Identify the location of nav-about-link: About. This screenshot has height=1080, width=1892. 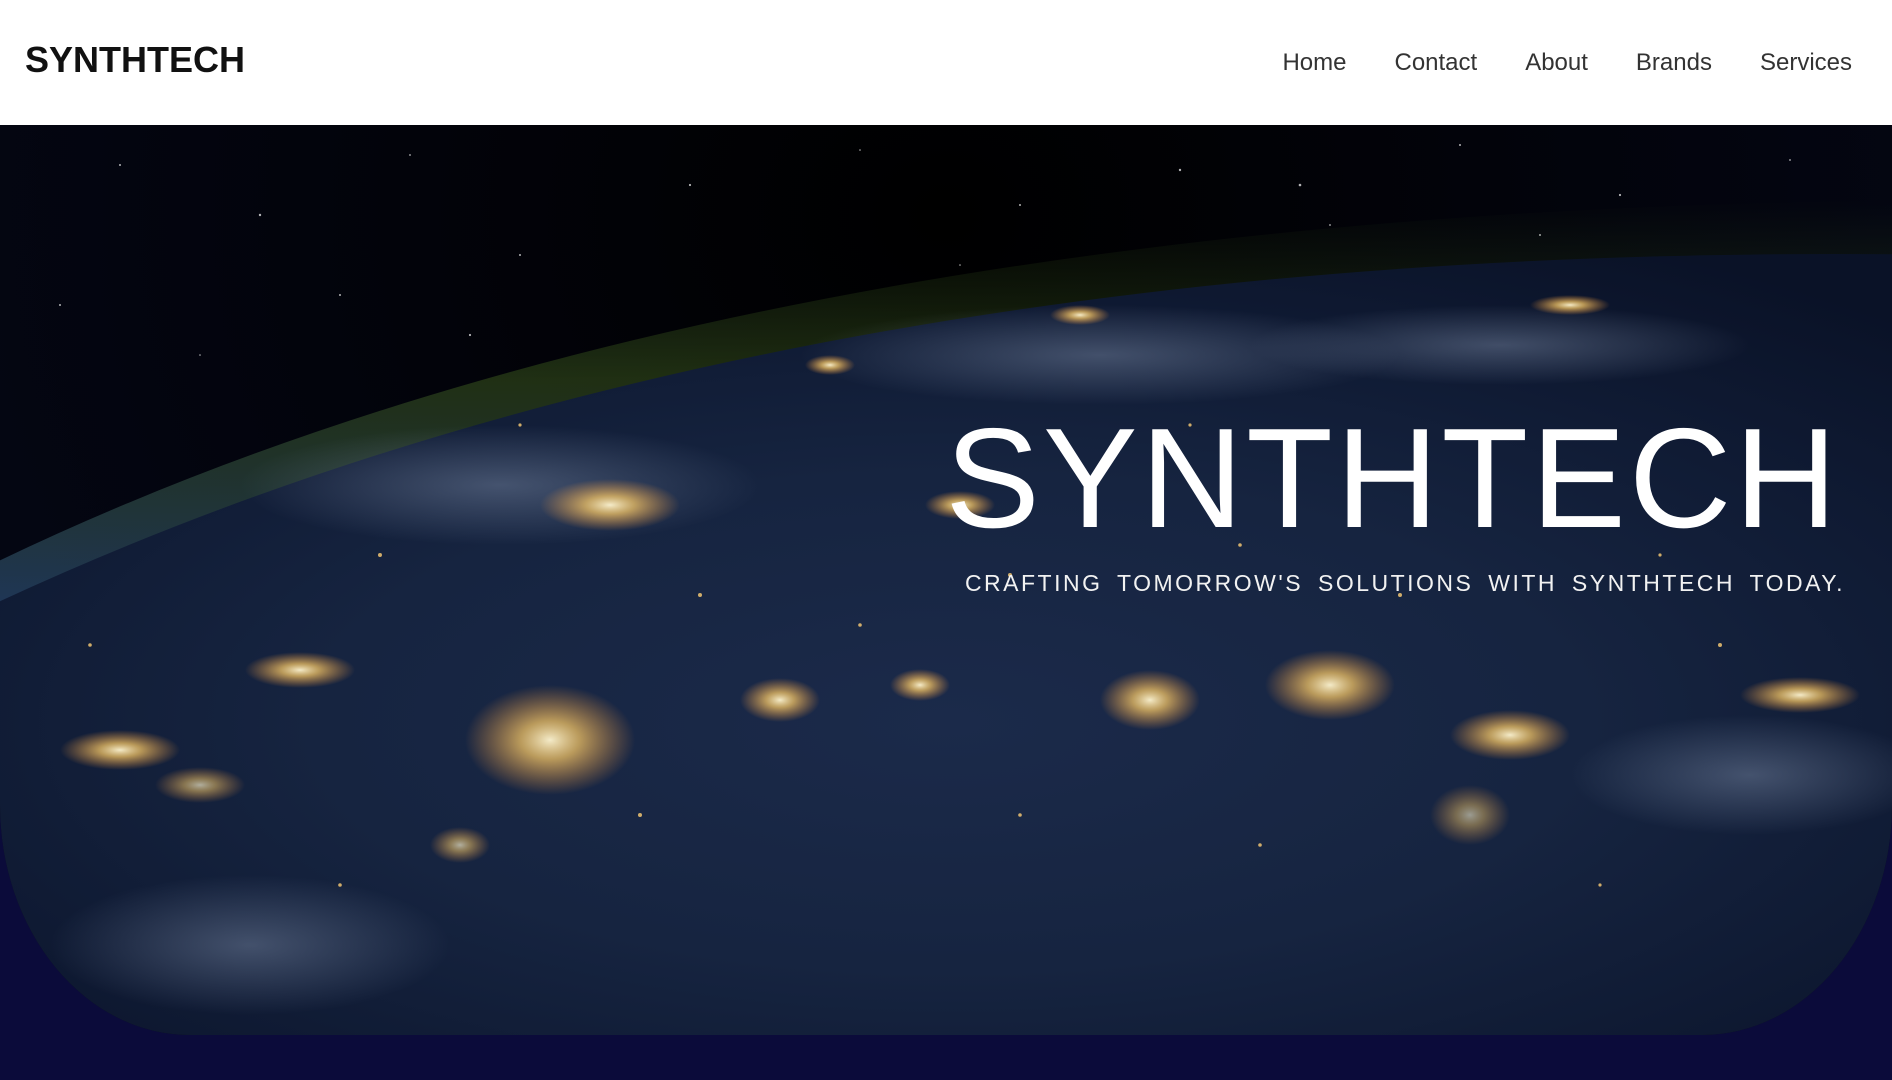
(1556, 63).